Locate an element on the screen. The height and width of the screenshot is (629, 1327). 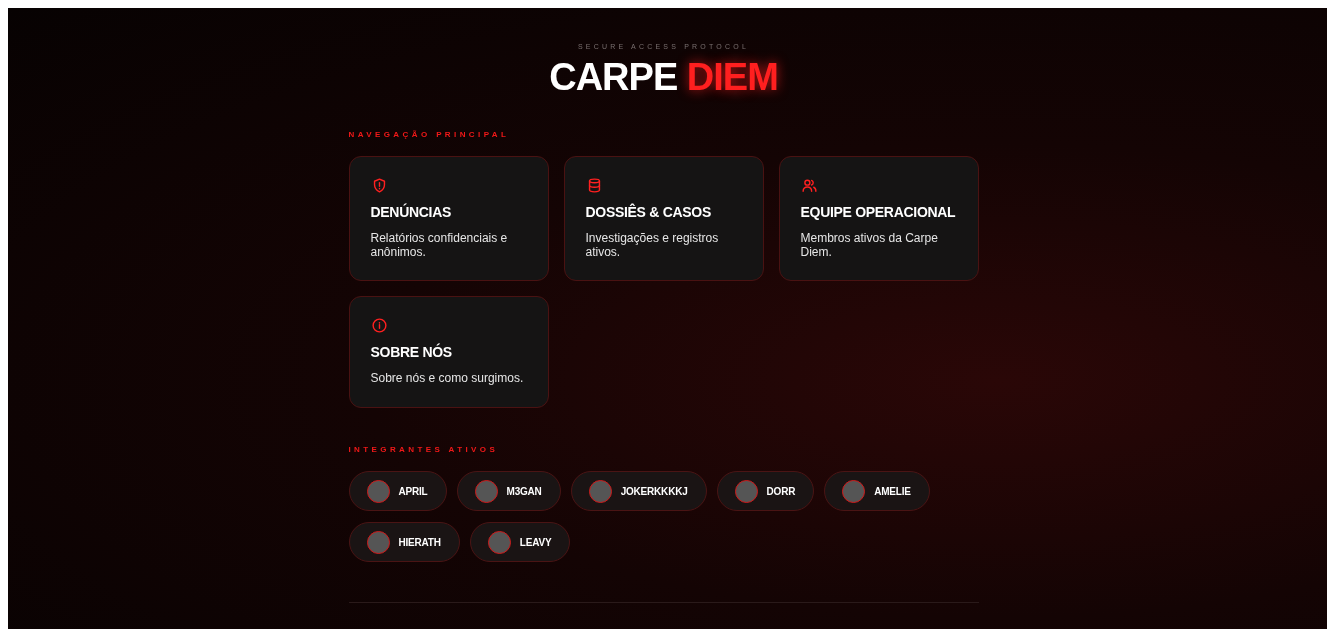
card-title: EQUIPE OPERACIONAL is located at coordinates (878, 212).